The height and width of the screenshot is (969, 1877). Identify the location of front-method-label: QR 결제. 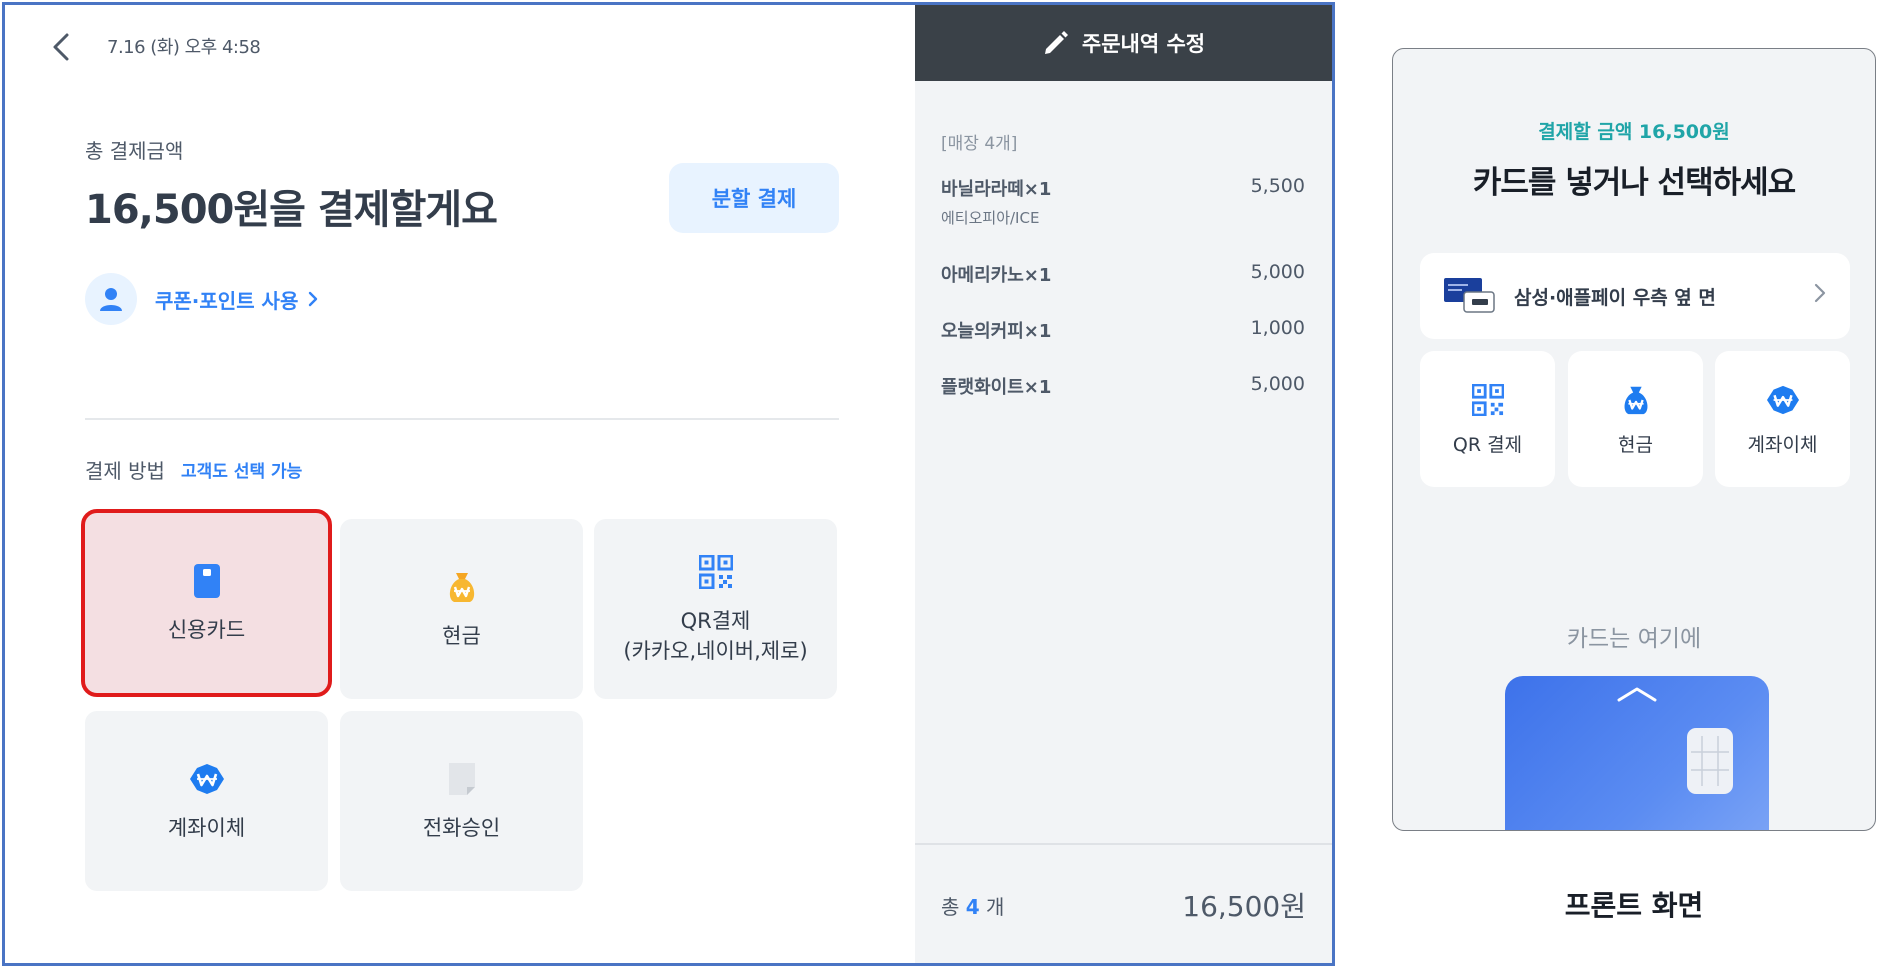
(1487, 444).